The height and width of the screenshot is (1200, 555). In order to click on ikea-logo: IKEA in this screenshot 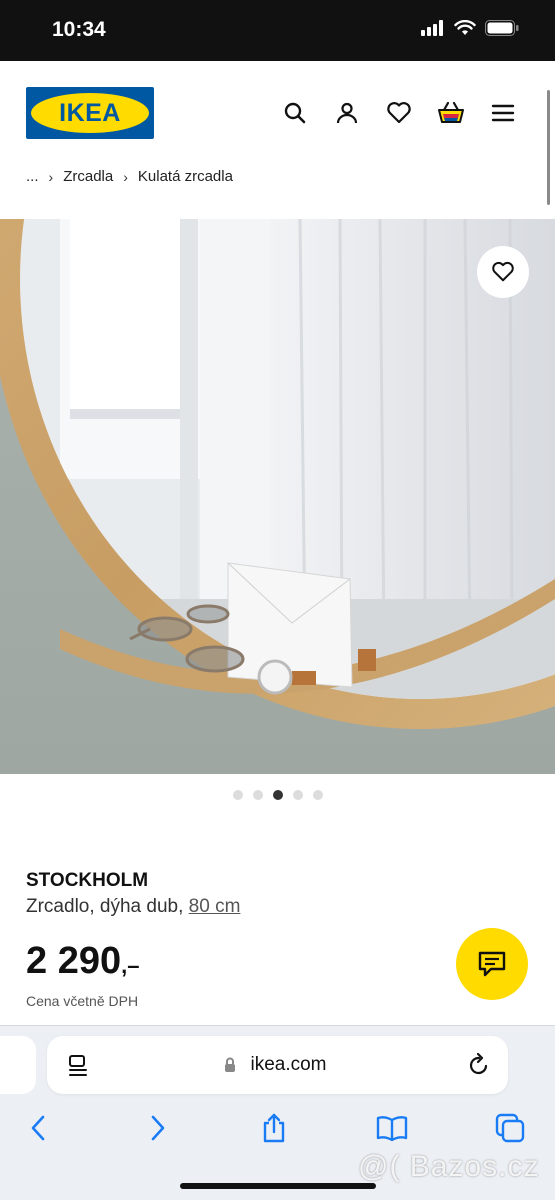, I will do `click(90, 113)`.